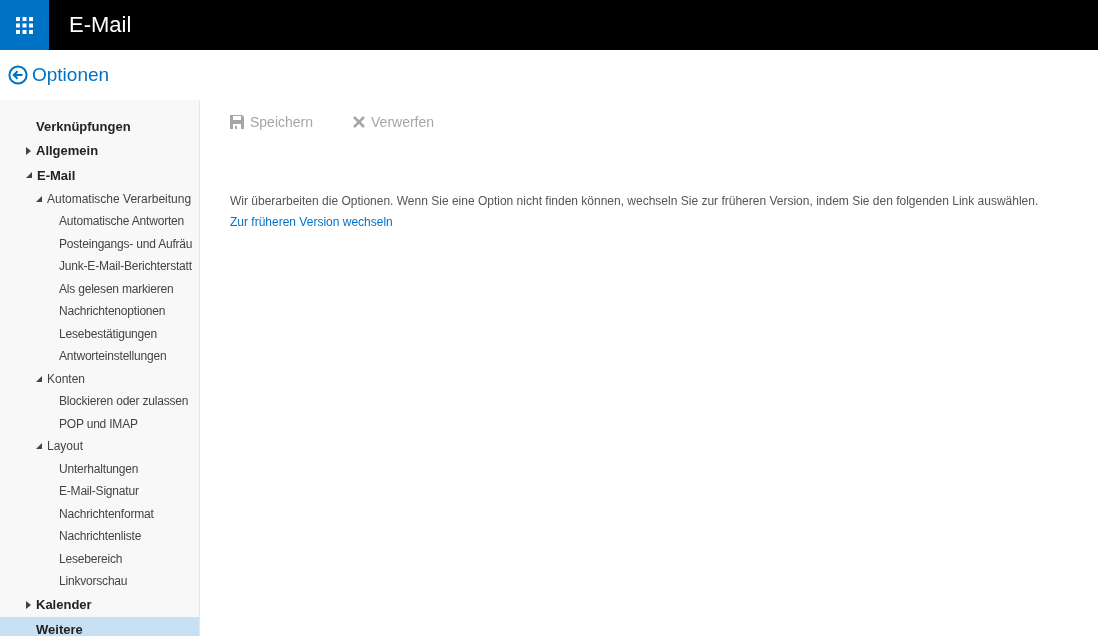  I want to click on sidebar-item: Konten, so click(99, 378).